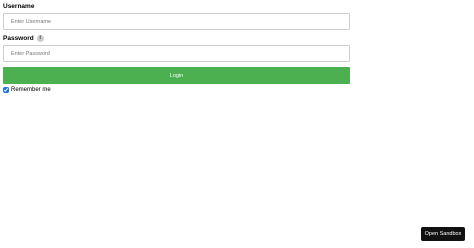 The height and width of the screenshot is (248, 474). What do you see at coordinates (176, 6) in the screenshot?
I see `username-label-row: Username` at bounding box center [176, 6].